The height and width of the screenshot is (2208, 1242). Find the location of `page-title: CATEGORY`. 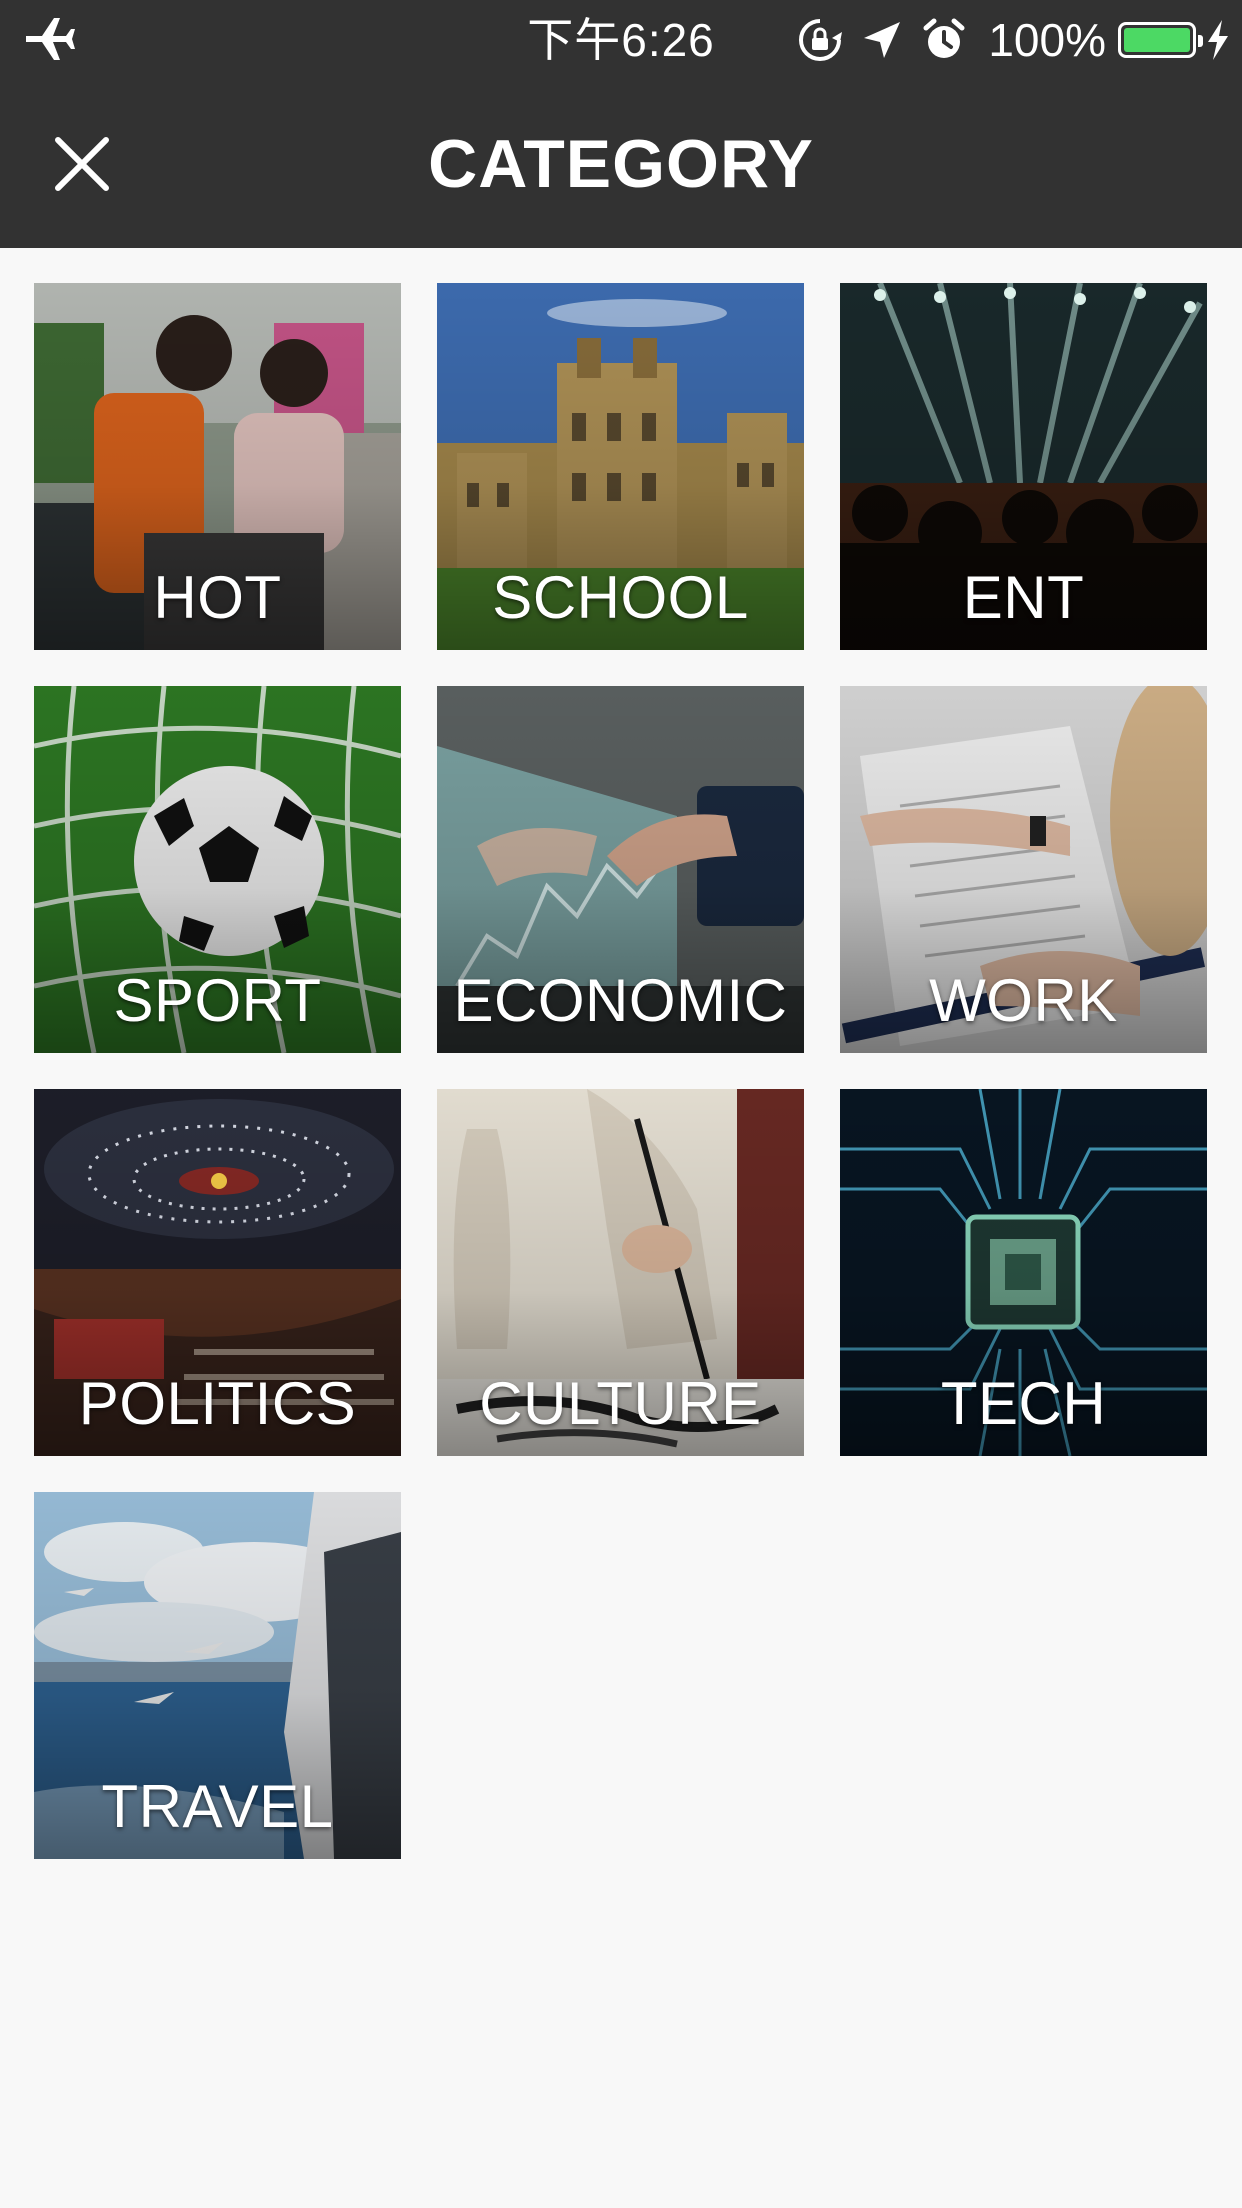

page-title: CATEGORY is located at coordinates (621, 164).